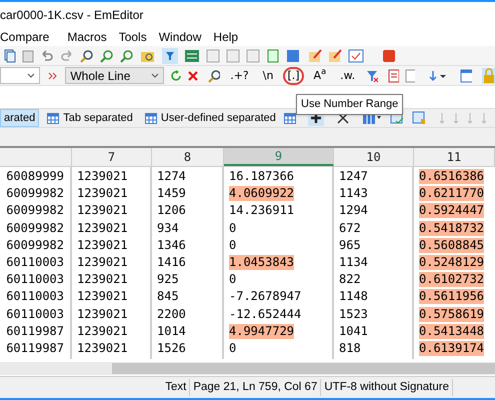 The height and width of the screenshot is (400, 495). I want to click on table-cell: 1247, so click(353, 176).